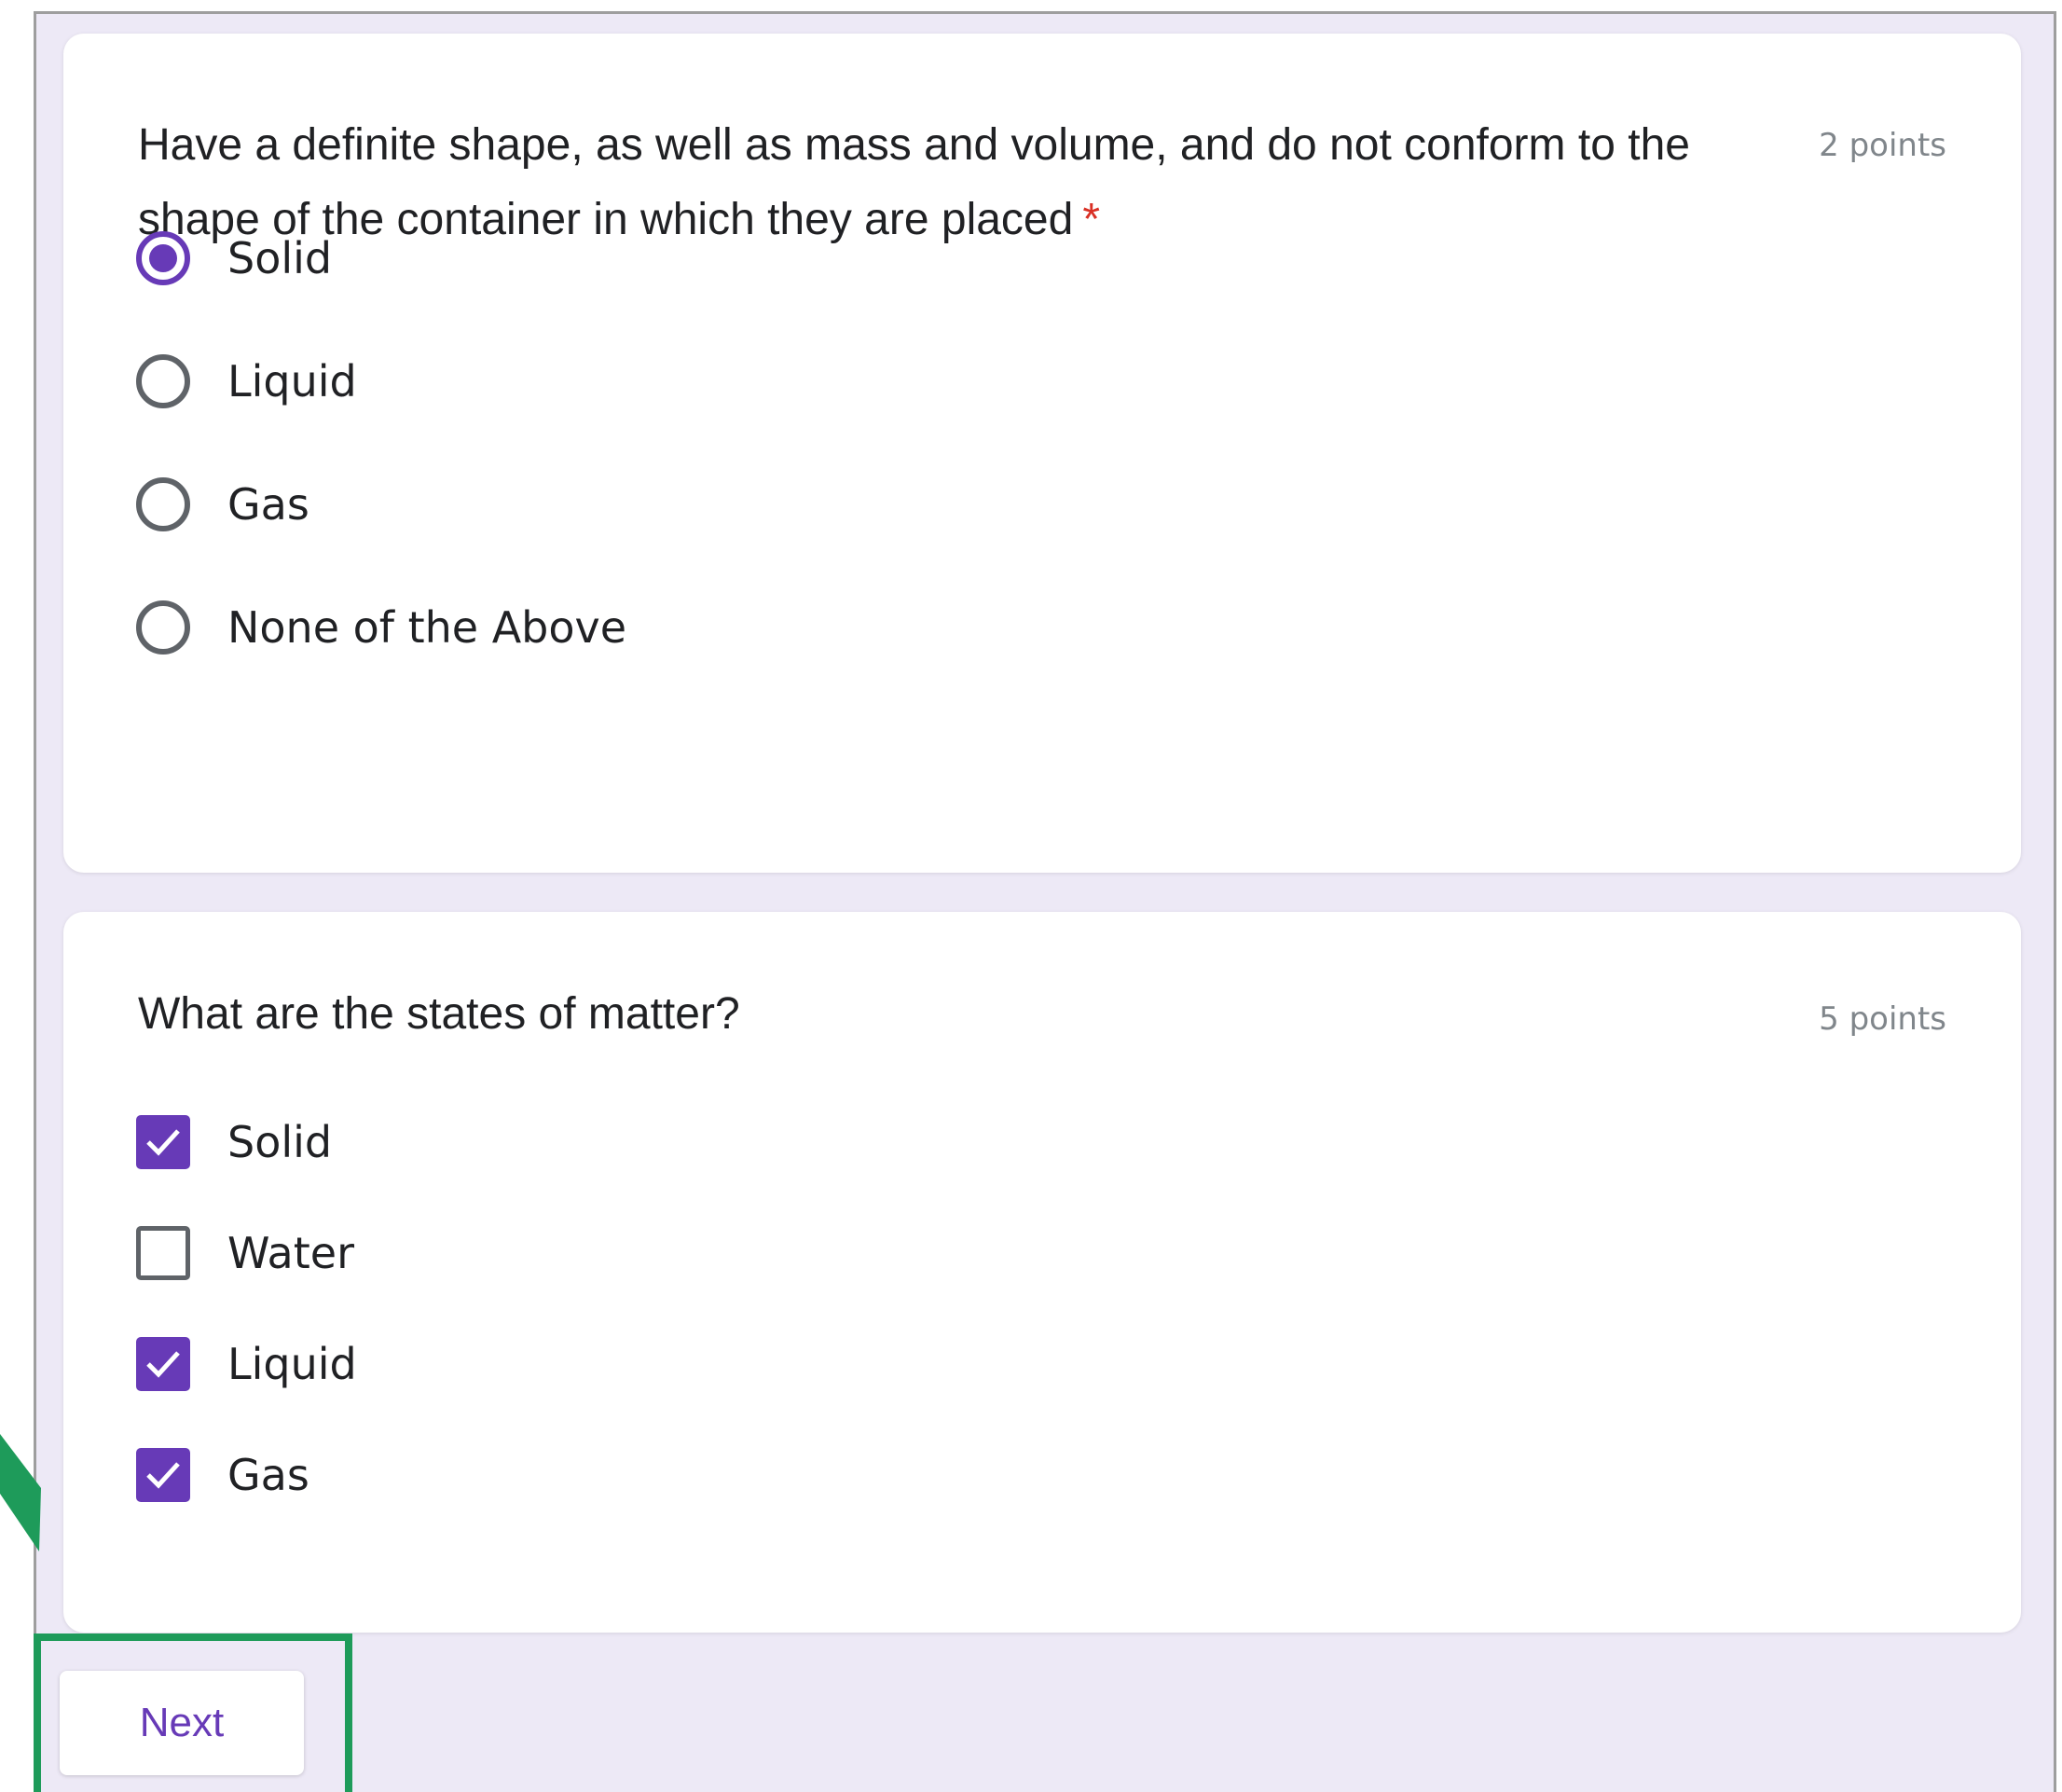  I want to click on checkbox, so click(163, 1253).